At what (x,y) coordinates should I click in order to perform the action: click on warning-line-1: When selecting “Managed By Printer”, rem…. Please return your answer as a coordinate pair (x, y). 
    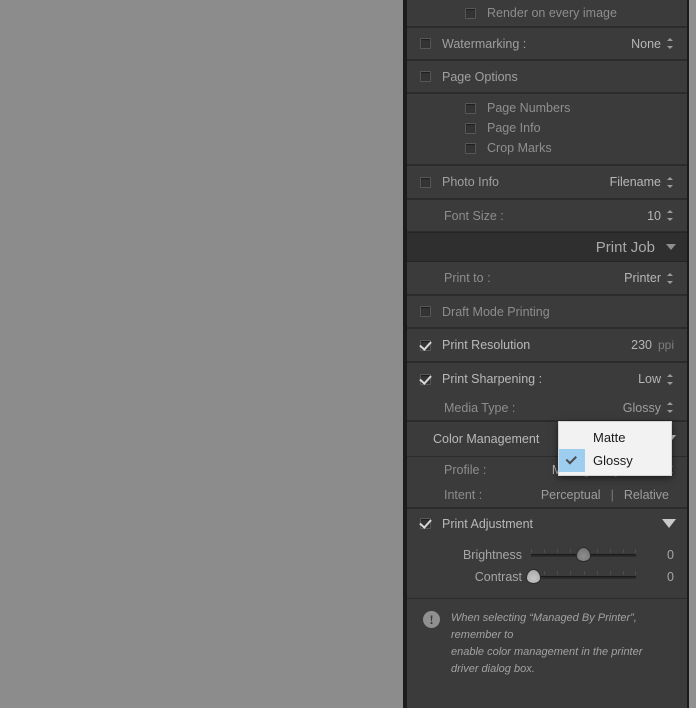
    Looking at the image, I should click on (544, 627).